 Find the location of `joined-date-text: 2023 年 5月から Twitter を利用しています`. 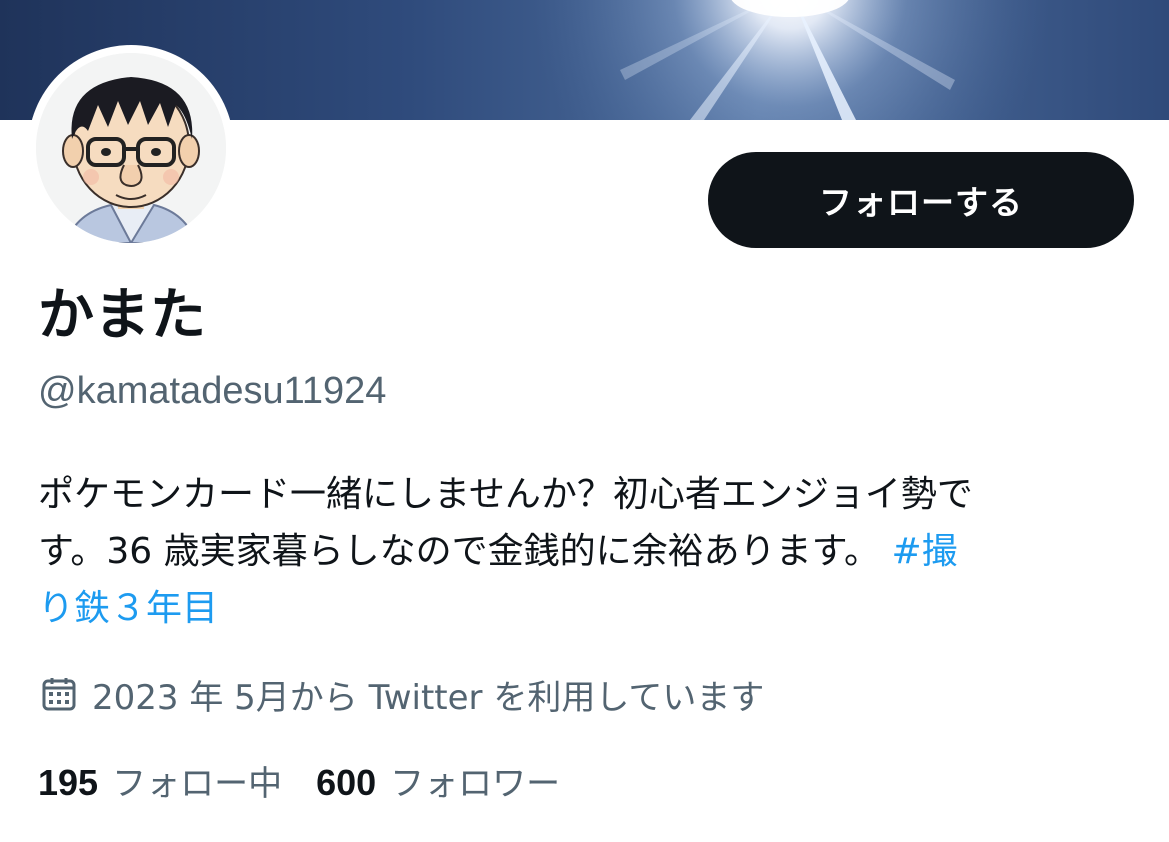

joined-date-text: 2023 年 5月から Twitter を利用しています is located at coordinates (428, 697).